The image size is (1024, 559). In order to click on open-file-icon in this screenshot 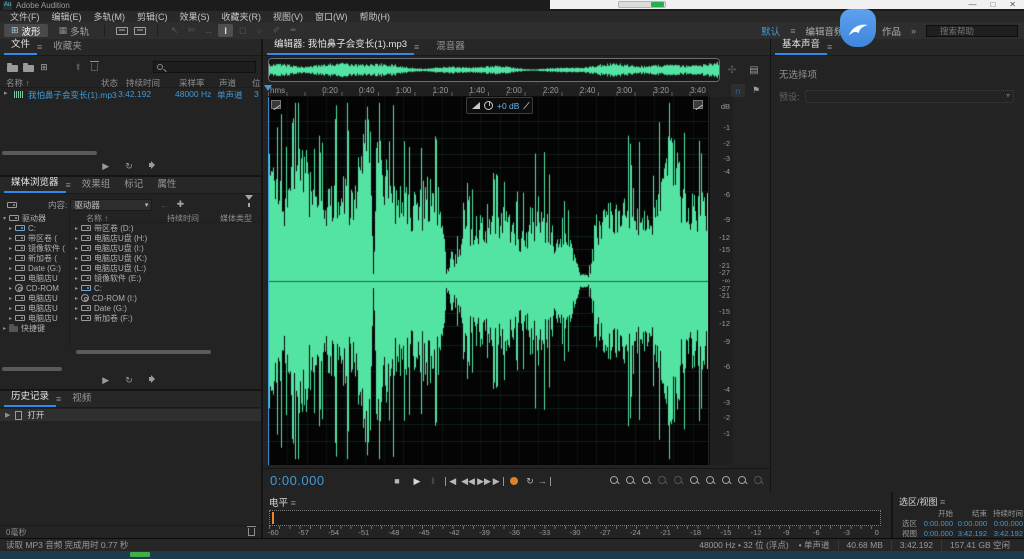, I will do `click(12, 67)`.